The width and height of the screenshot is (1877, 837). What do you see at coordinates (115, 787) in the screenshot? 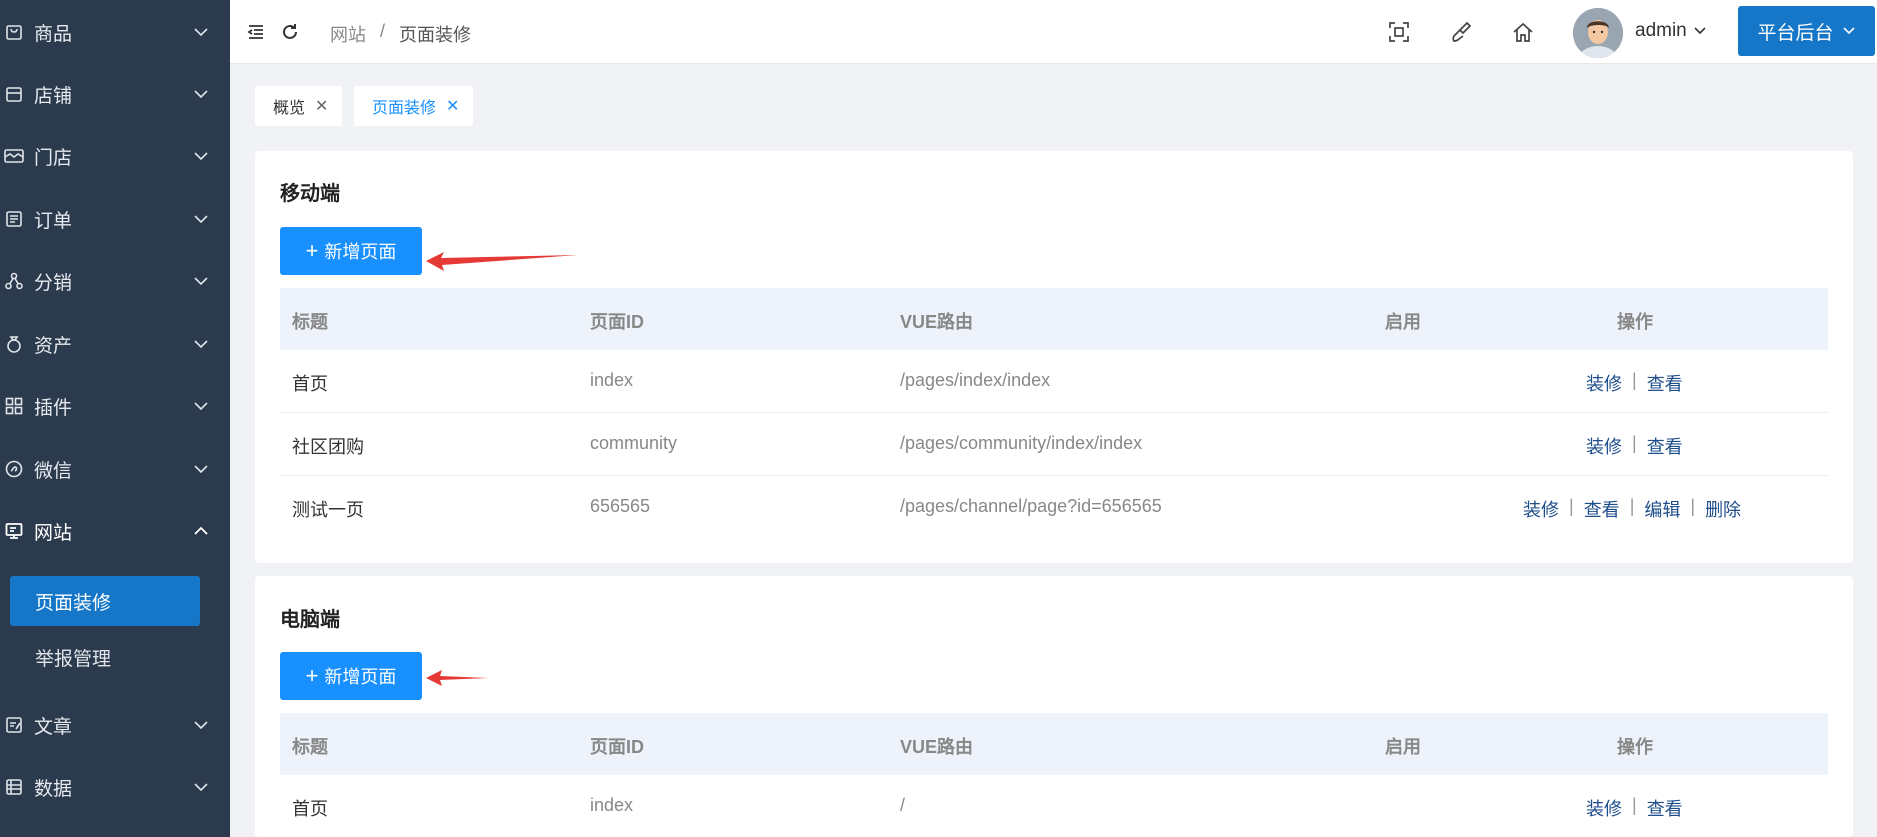
I see `menu-item-data: 数据` at bounding box center [115, 787].